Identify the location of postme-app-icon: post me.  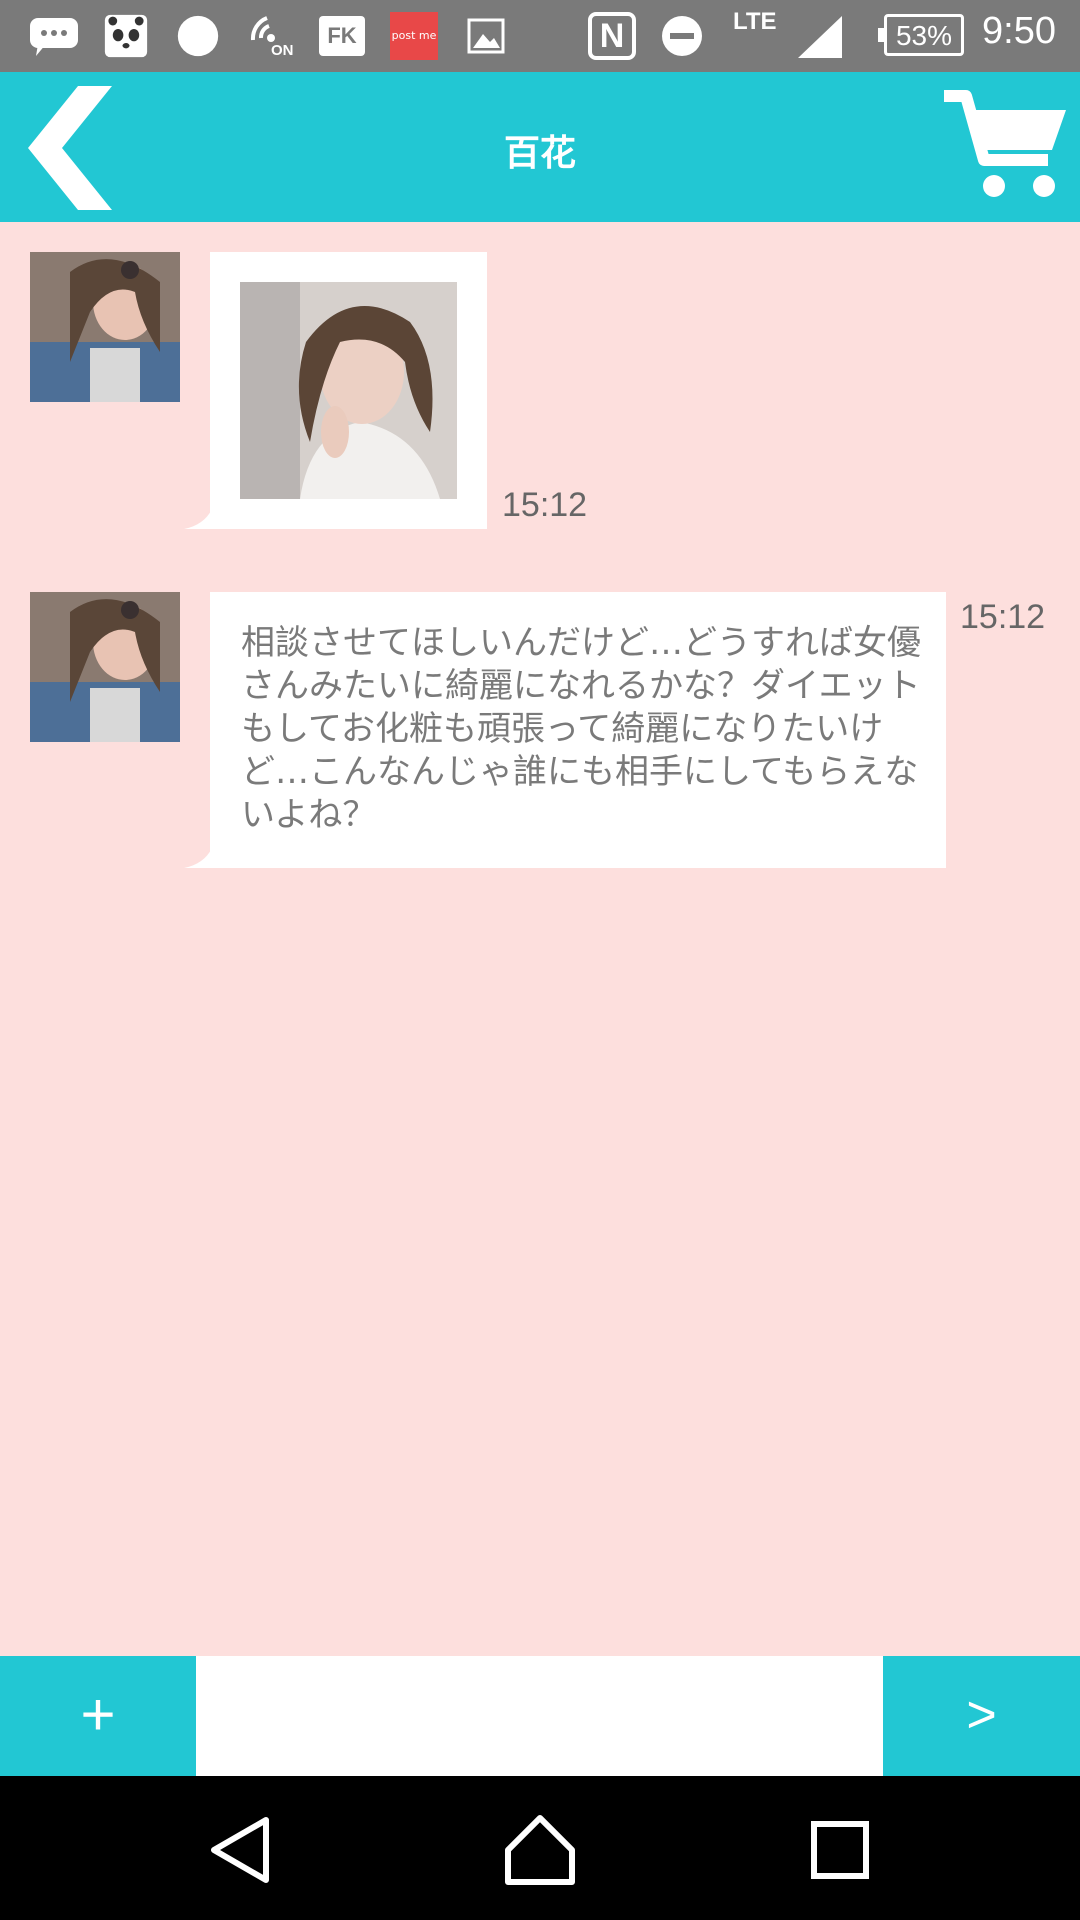
(414, 36).